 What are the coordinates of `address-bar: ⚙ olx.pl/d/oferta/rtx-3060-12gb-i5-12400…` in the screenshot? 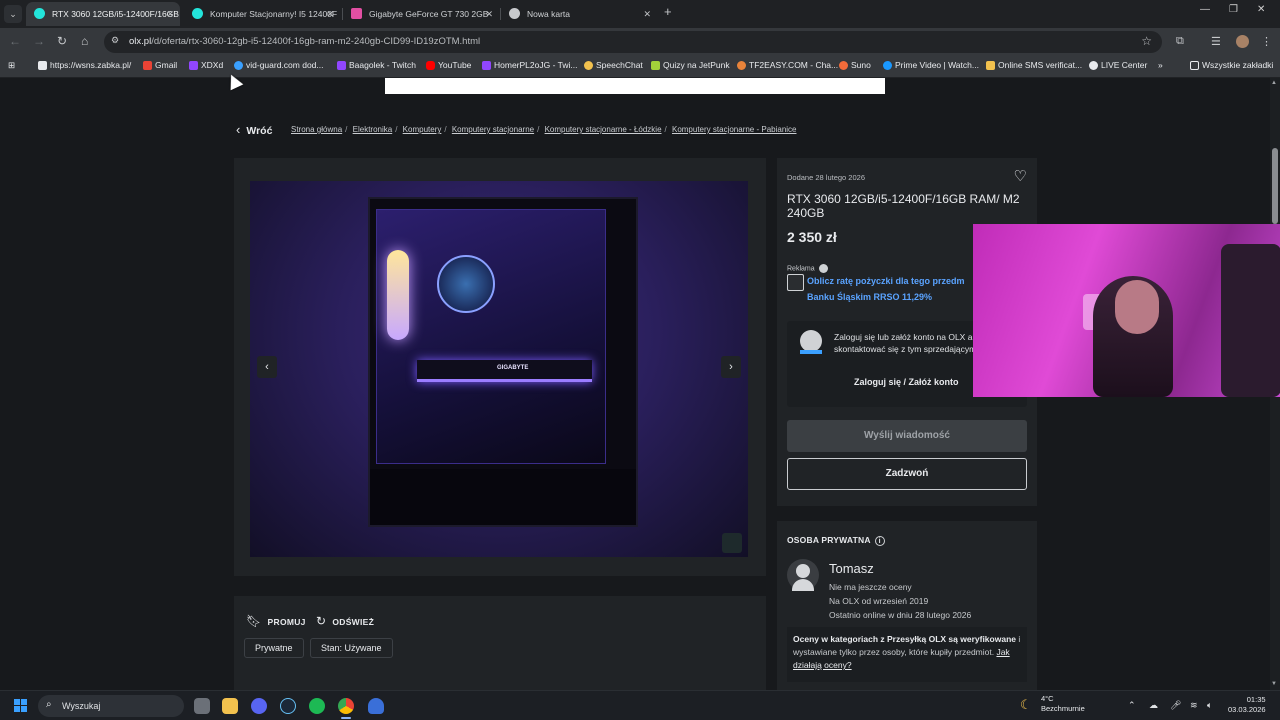 It's located at (633, 42).